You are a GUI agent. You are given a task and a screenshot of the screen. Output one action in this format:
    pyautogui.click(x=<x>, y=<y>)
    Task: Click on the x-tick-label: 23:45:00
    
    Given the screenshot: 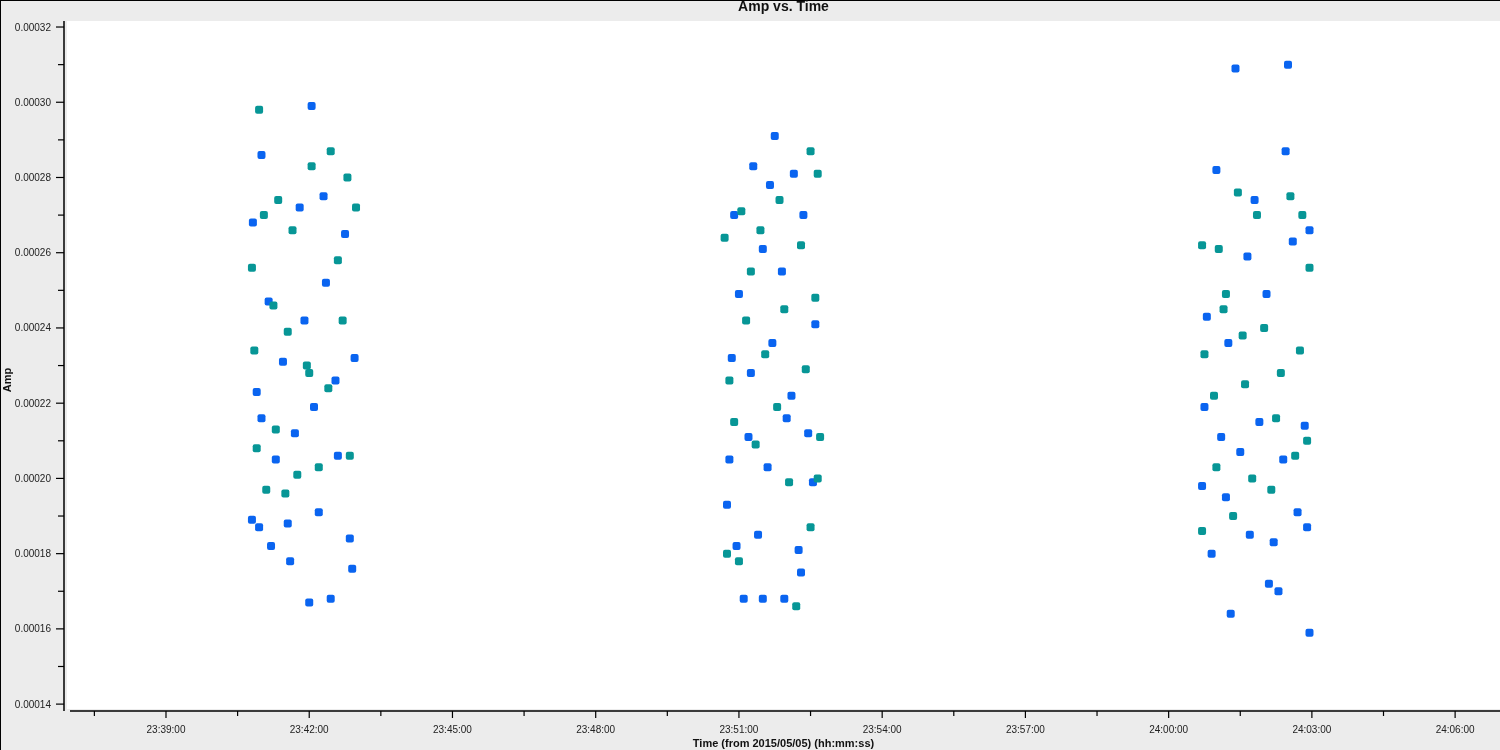 What is the action you would take?
    pyautogui.click(x=452, y=729)
    